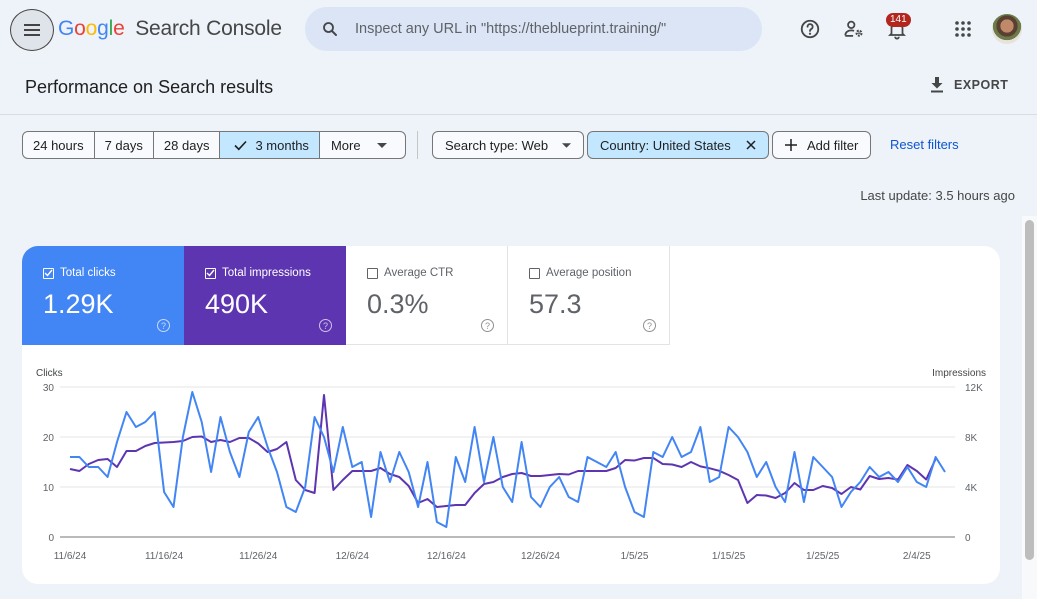 The width and height of the screenshot is (1037, 599). What do you see at coordinates (1029, 390) in the screenshot?
I see `page-scrollbar-thumb` at bounding box center [1029, 390].